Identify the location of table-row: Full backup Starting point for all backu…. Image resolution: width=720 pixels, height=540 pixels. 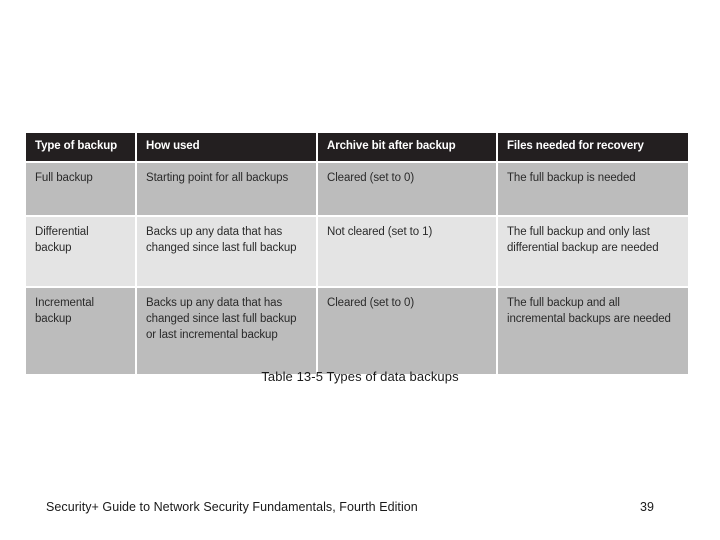
(357, 189).